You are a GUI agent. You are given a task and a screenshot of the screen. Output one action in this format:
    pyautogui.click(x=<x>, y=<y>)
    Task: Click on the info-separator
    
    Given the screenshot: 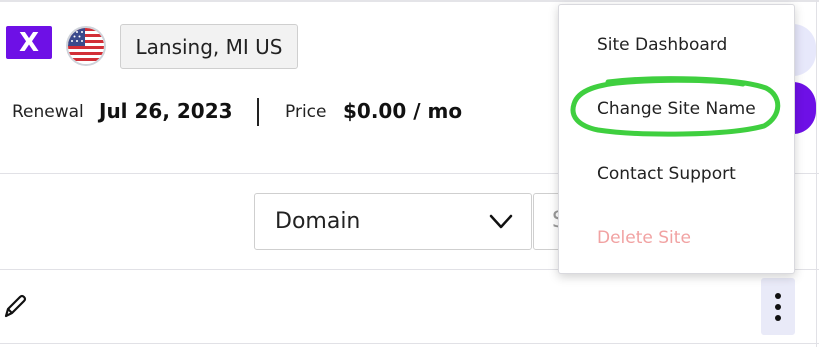 What is the action you would take?
    pyautogui.click(x=258, y=112)
    